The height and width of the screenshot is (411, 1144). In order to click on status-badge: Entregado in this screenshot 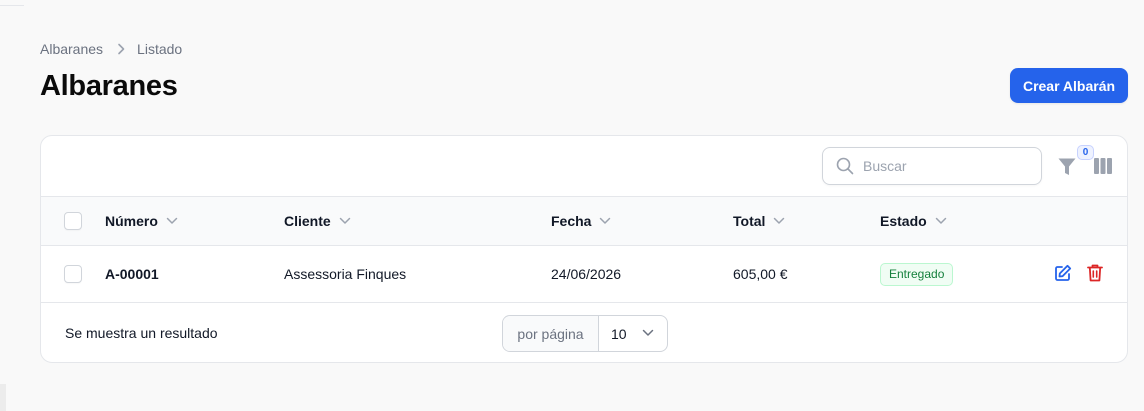, I will do `click(917, 274)`.